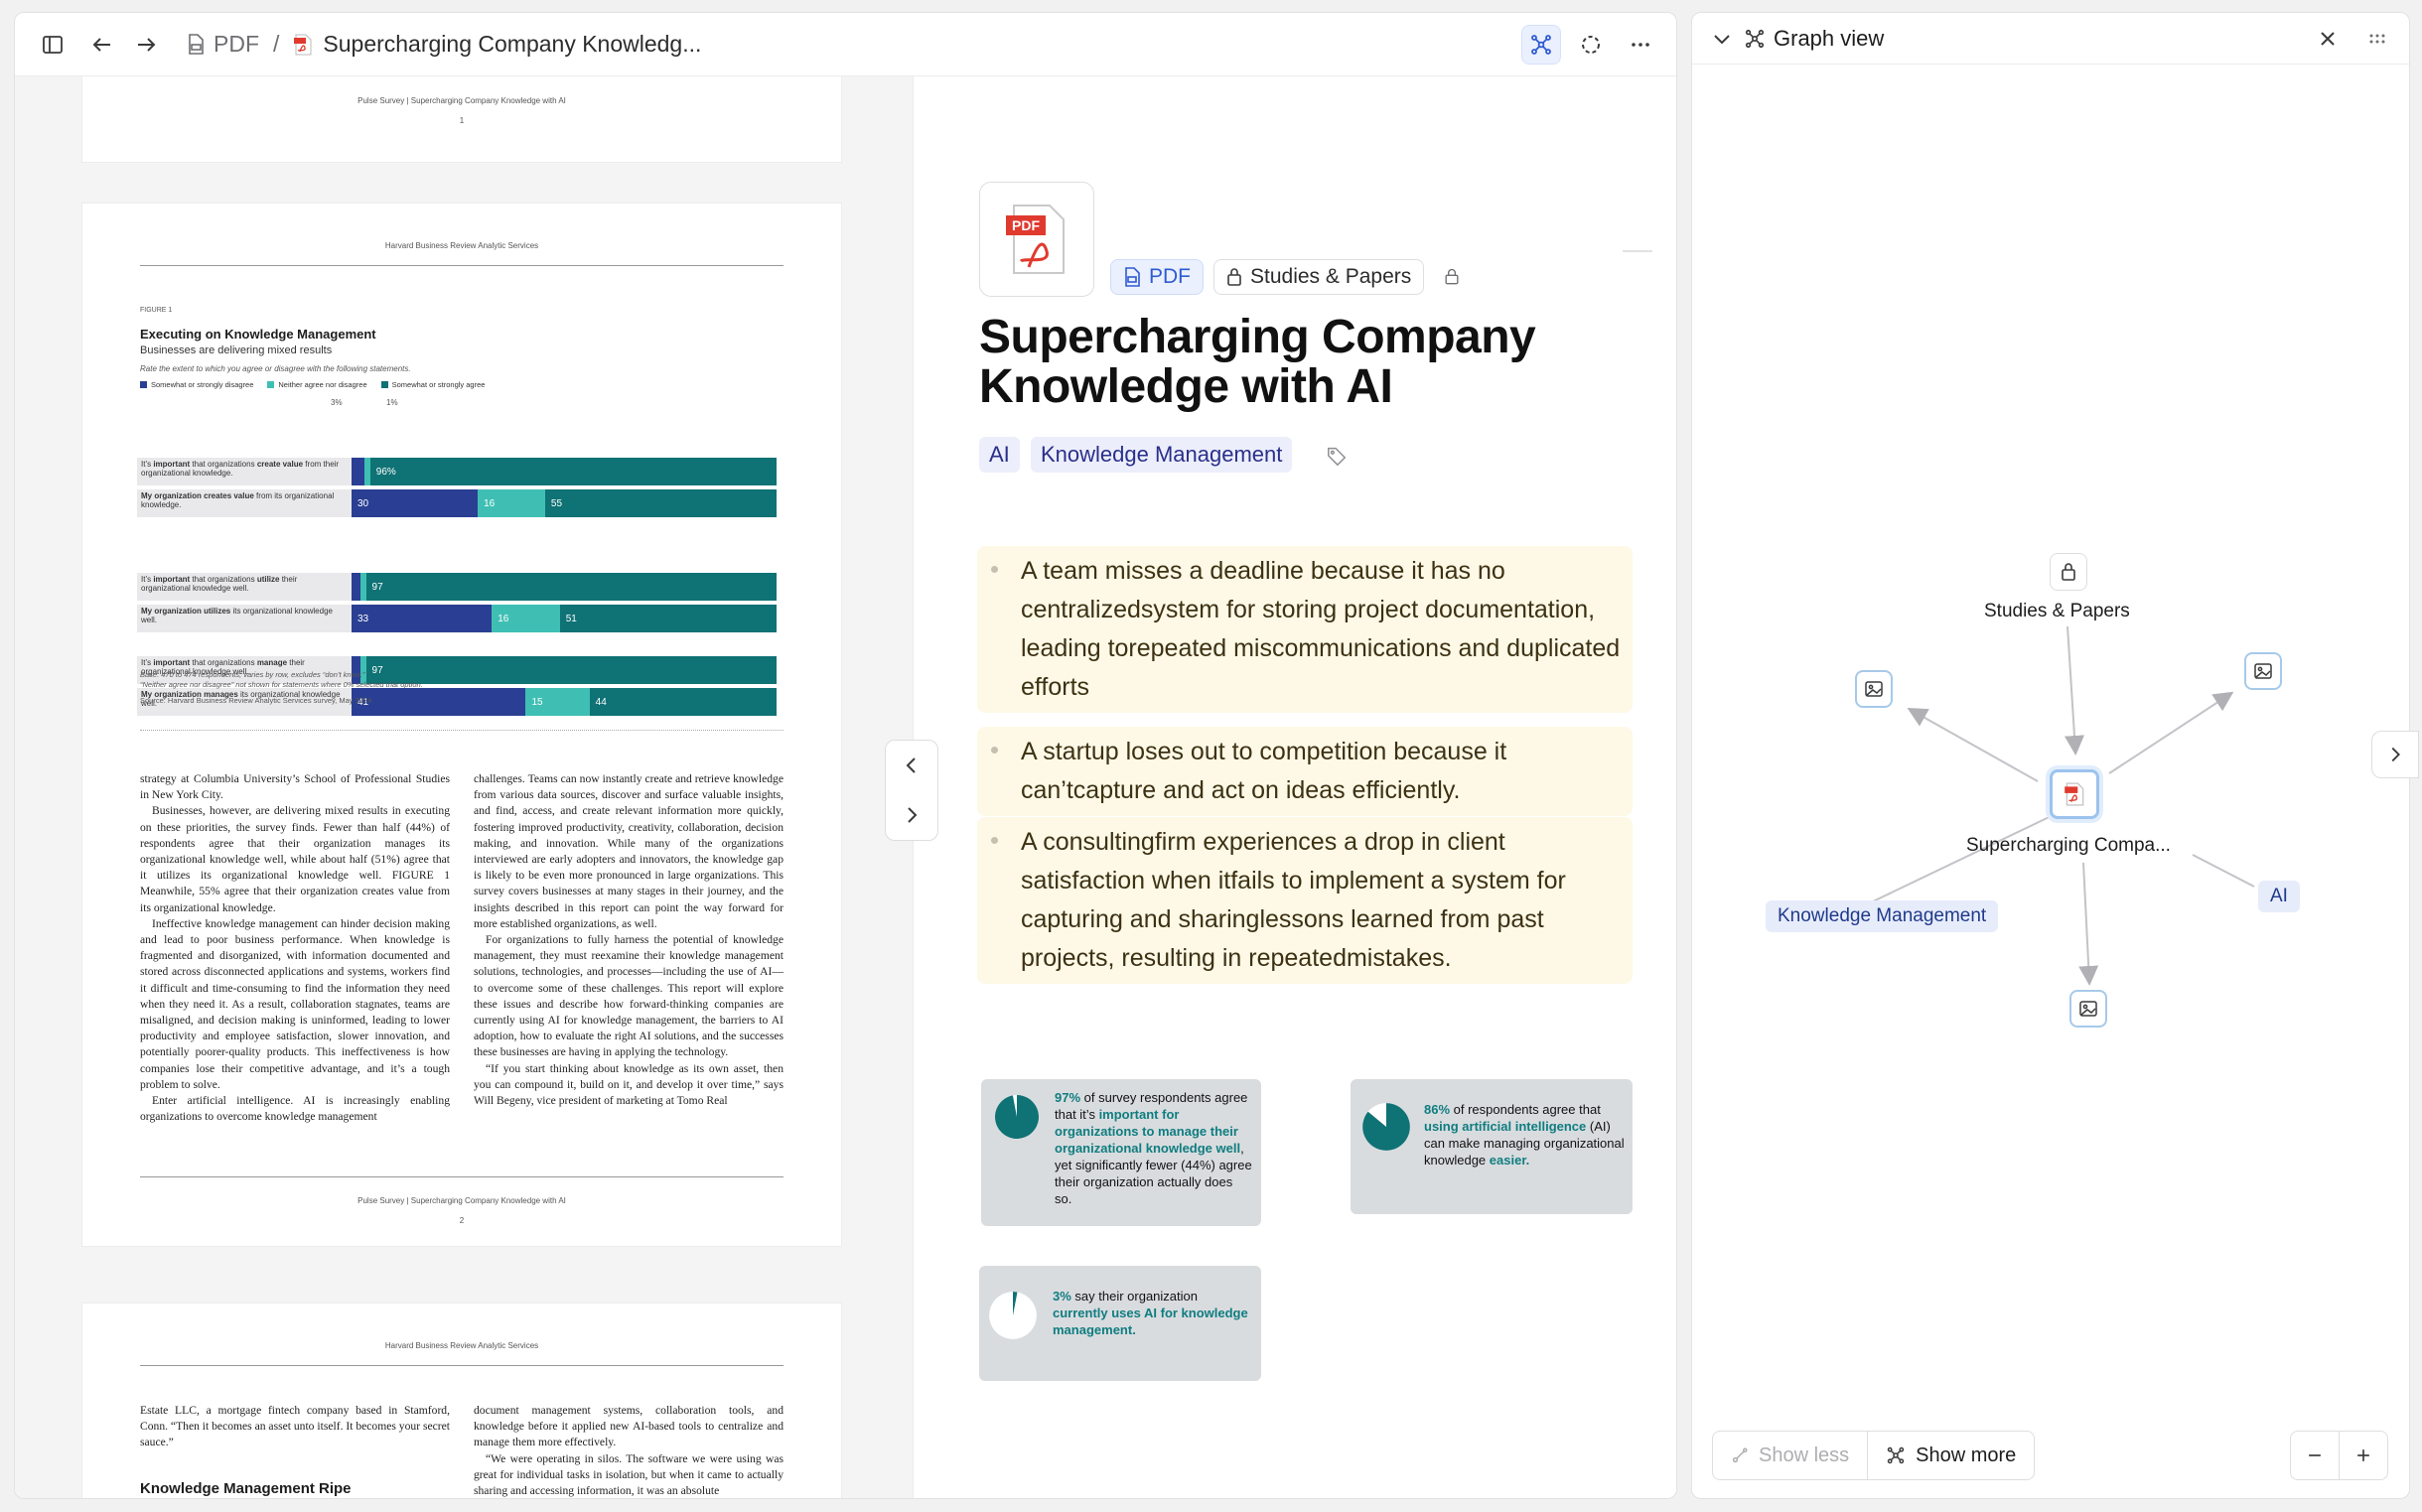  I want to click on document-node, so click(2074, 794).